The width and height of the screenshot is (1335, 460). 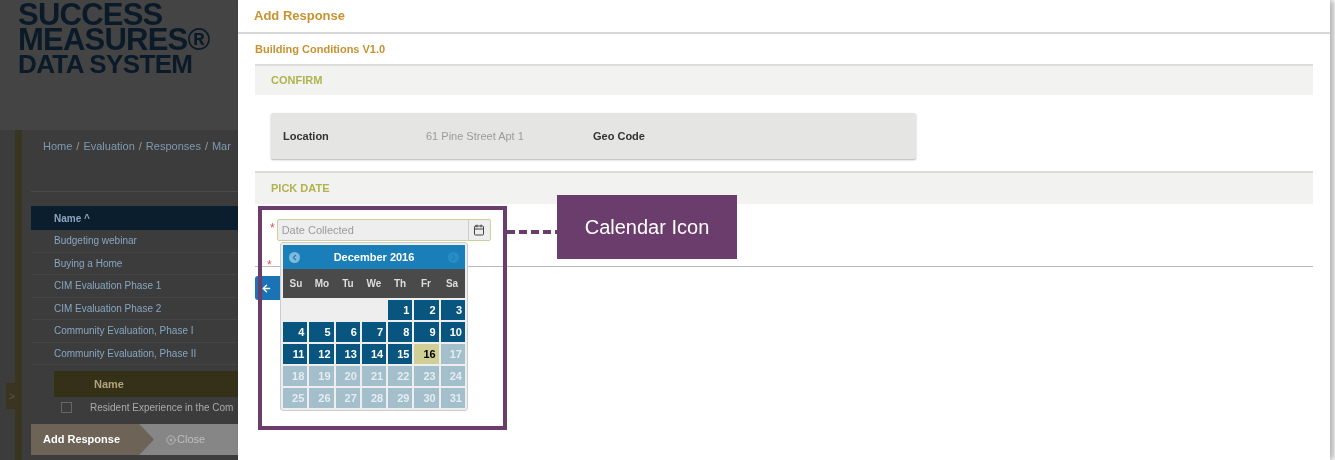 What do you see at coordinates (374, 257) in the screenshot?
I see `month-title: December 2016` at bounding box center [374, 257].